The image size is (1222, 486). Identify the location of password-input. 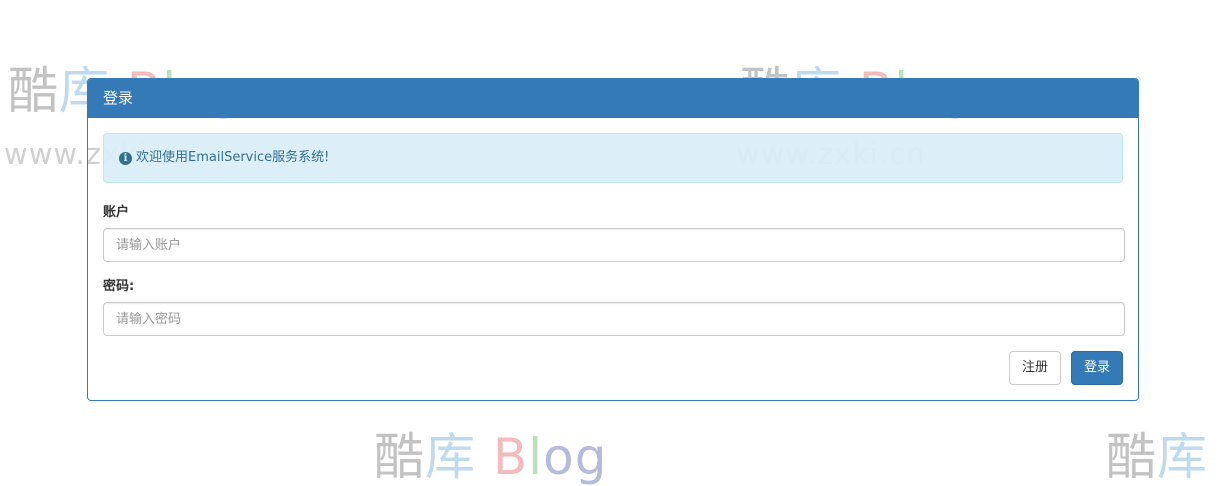
(614, 319).